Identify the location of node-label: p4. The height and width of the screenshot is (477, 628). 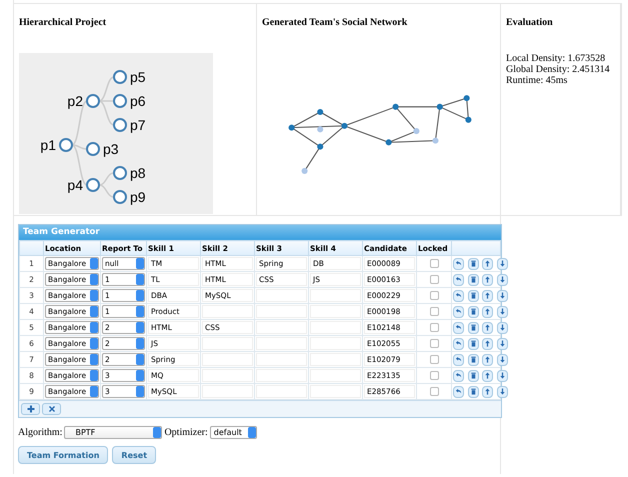
(75, 185).